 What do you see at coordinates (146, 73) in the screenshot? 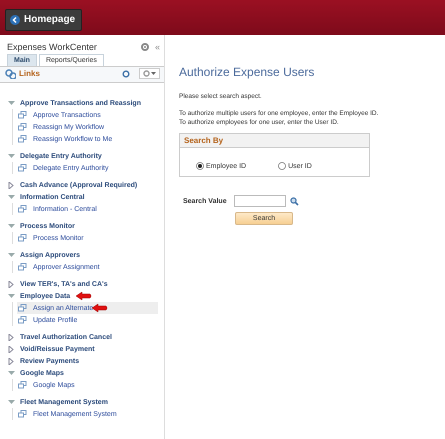
I see `gear-icon` at bounding box center [146, 73].